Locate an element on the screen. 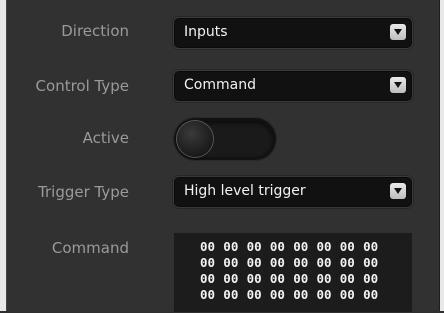  direction-value: Inputs is located at coordinates (206, 32).